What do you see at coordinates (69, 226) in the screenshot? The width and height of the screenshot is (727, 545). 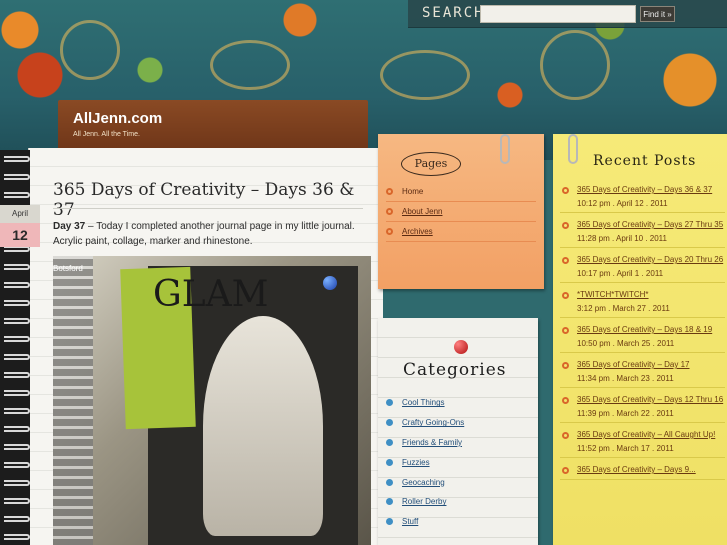 I see `post-body-lead: Day 37` at bounding box center [69, 226].